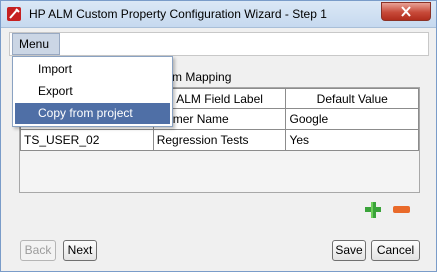 The width and height of the screenshot is (437, 272). I want to click on back-button: Back, so click(38, 250).